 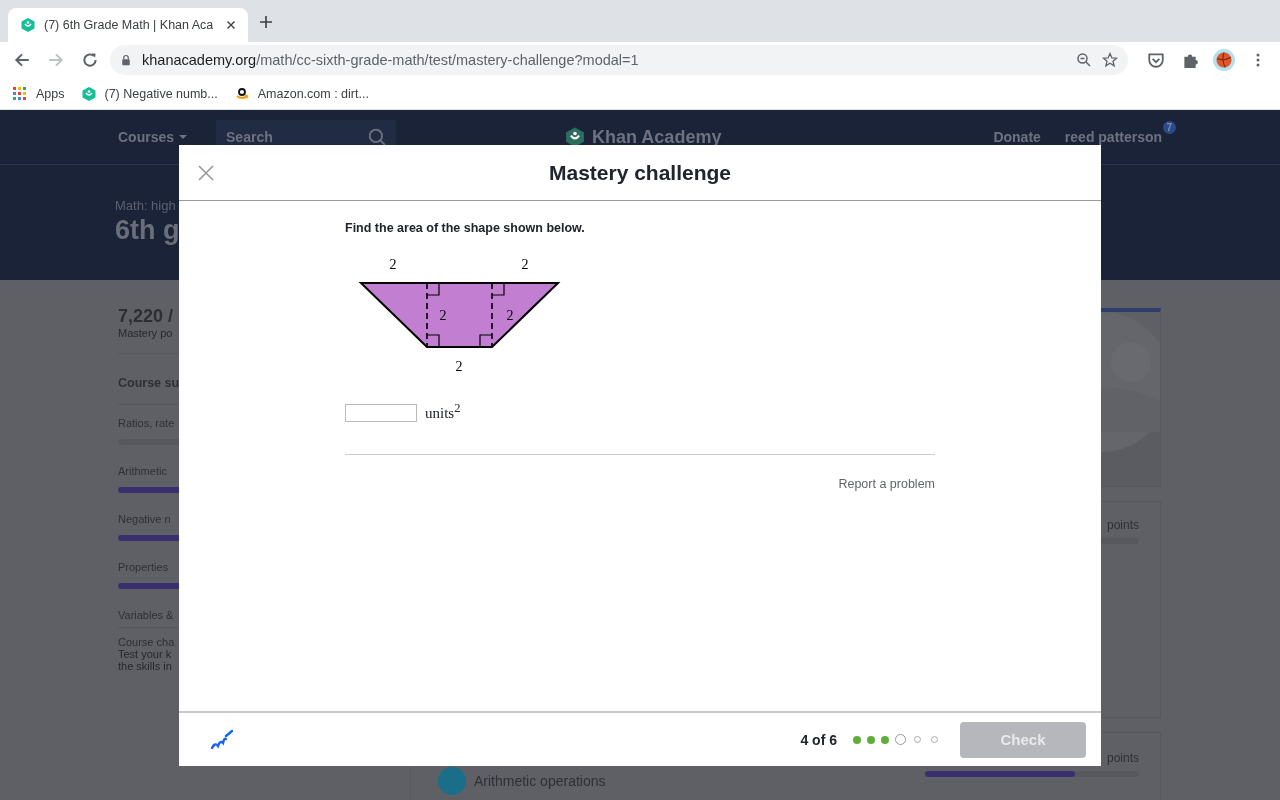 What do you see at coordinates (377, 137) in the screenshot?
I see `search-icon` at bounding box center [377, 137].